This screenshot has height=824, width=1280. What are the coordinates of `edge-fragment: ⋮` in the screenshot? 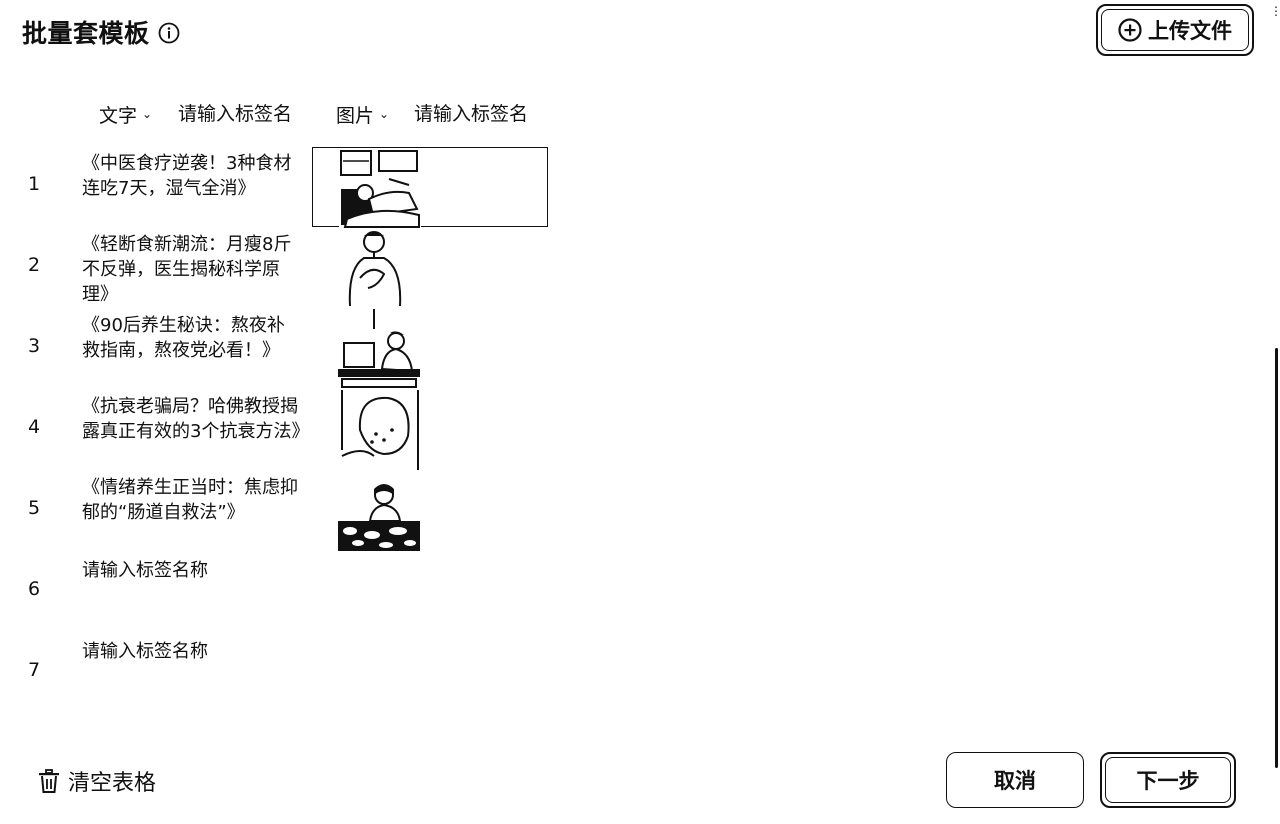 It's located at (1275, 11).